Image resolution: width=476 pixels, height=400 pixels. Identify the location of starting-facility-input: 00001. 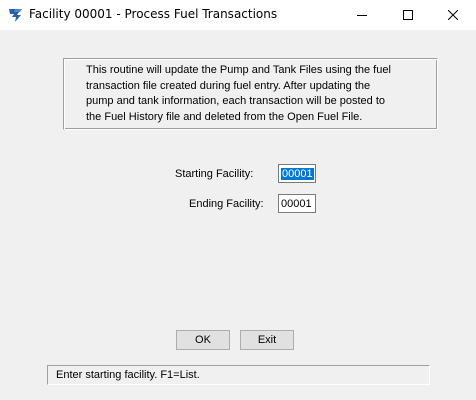
(297, 173).